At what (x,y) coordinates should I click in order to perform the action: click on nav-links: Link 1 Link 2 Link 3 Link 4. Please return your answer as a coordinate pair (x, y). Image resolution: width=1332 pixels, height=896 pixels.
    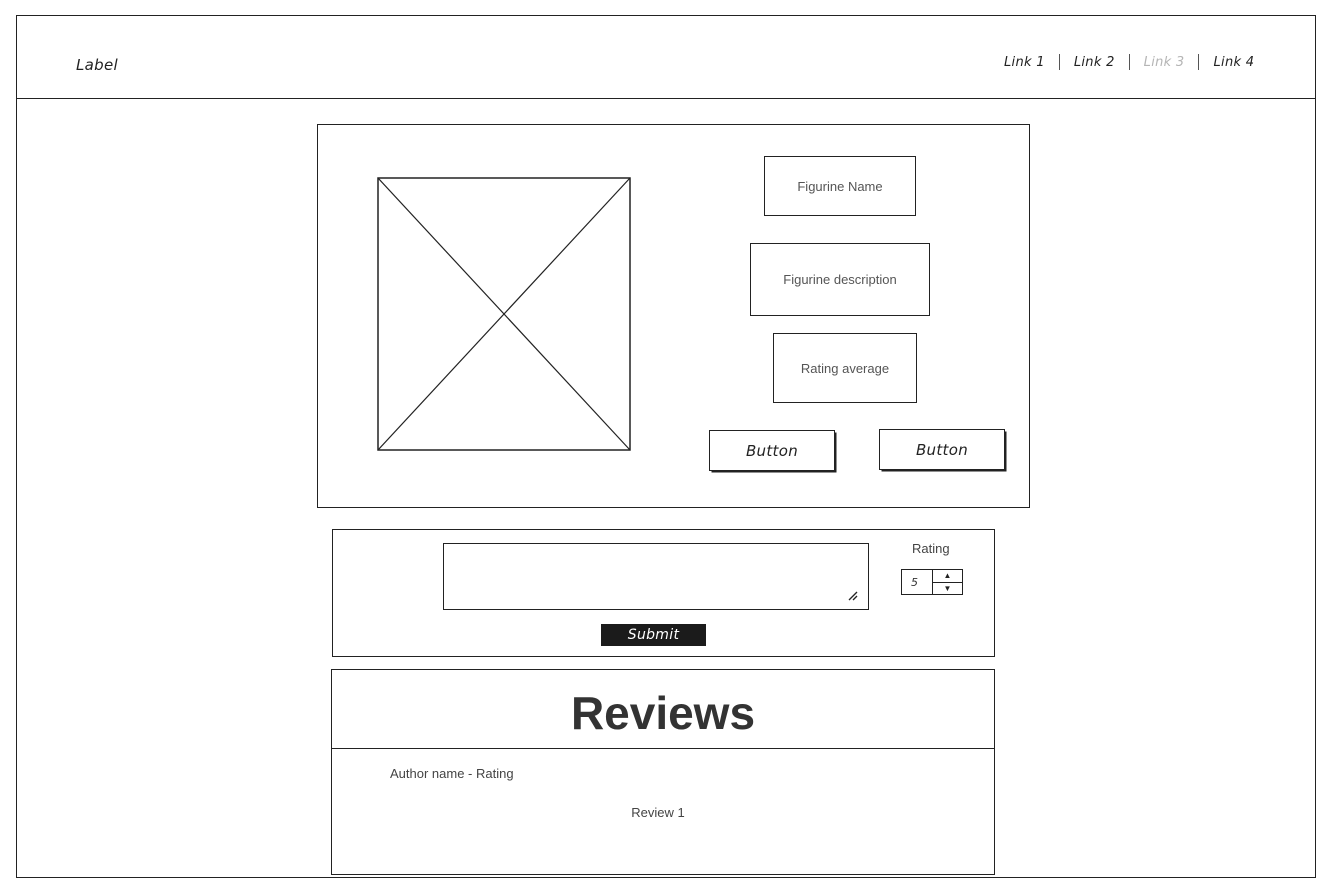
    Looking at the image, I should click on (1129, 62).